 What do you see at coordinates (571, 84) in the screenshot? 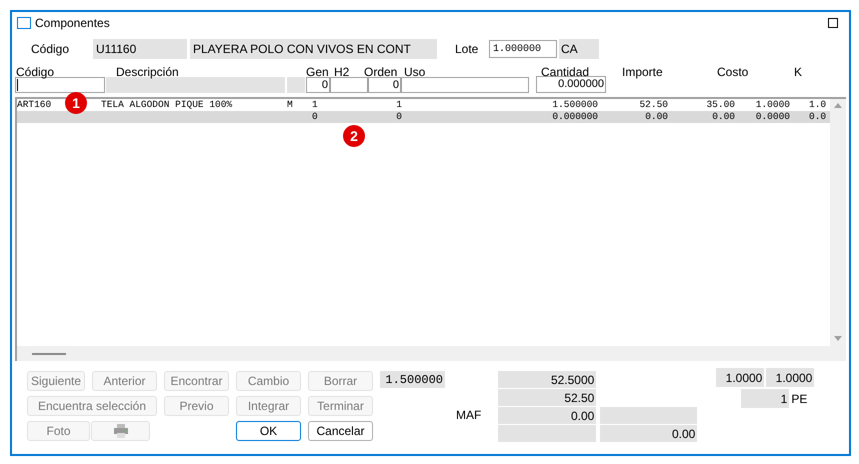
I see `quantity-input: 0.000000` at bounding box center [571, 84].